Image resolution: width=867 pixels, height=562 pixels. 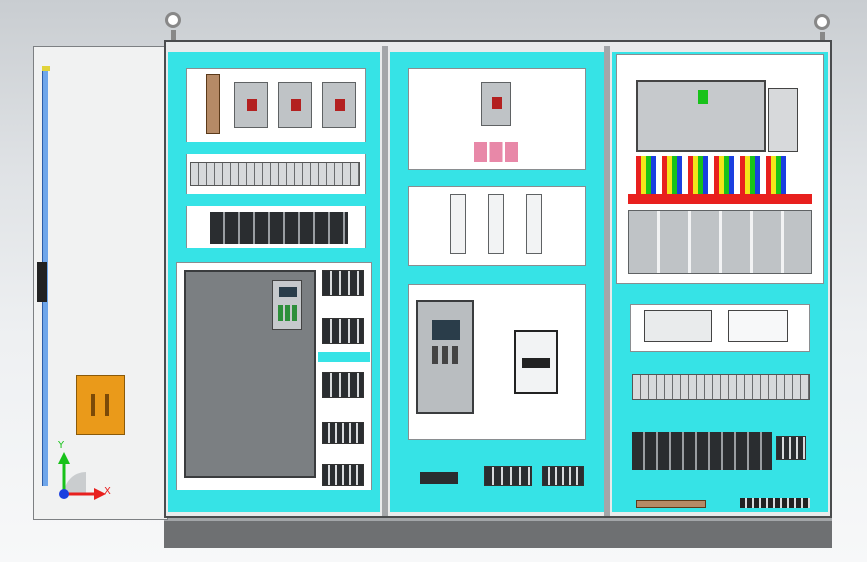 I want to click on relay-aux-terminals, so click(x=791, y=448).